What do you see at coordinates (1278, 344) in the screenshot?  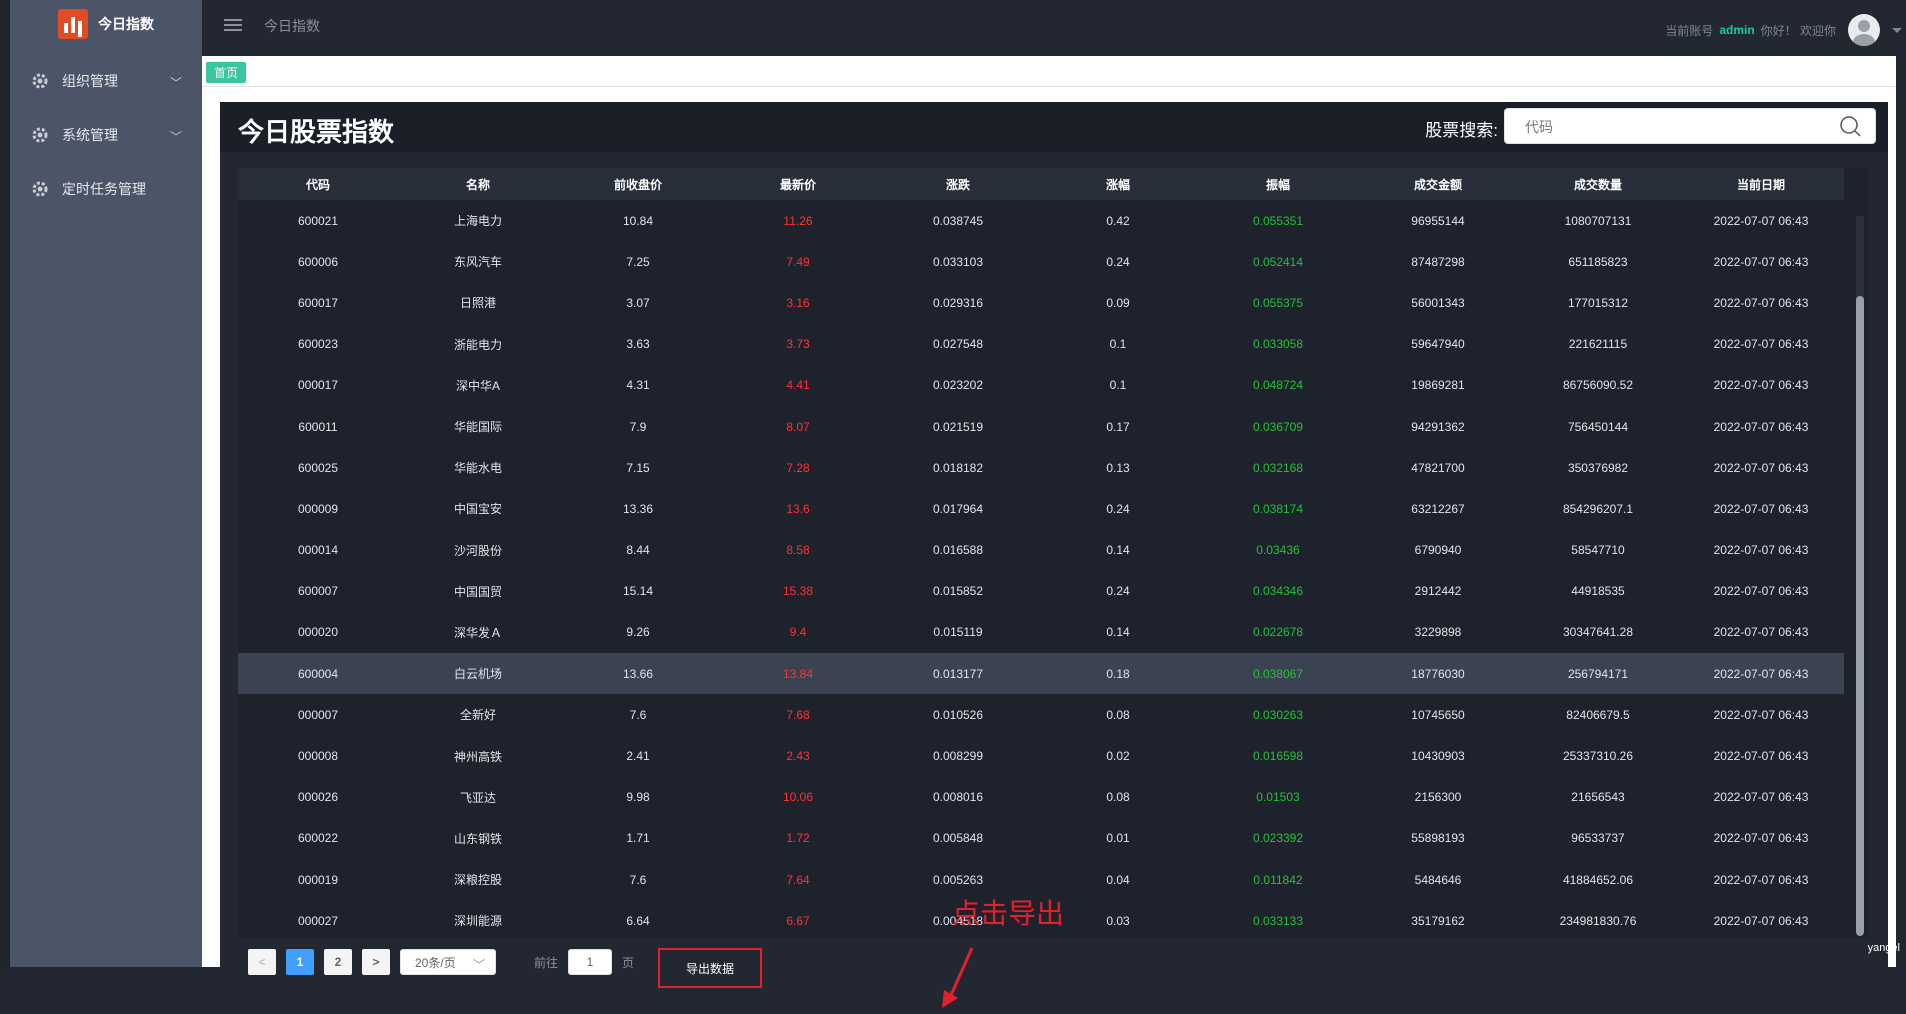 I see `table-cell: 0.033058` at bounding box center [1278, 344].